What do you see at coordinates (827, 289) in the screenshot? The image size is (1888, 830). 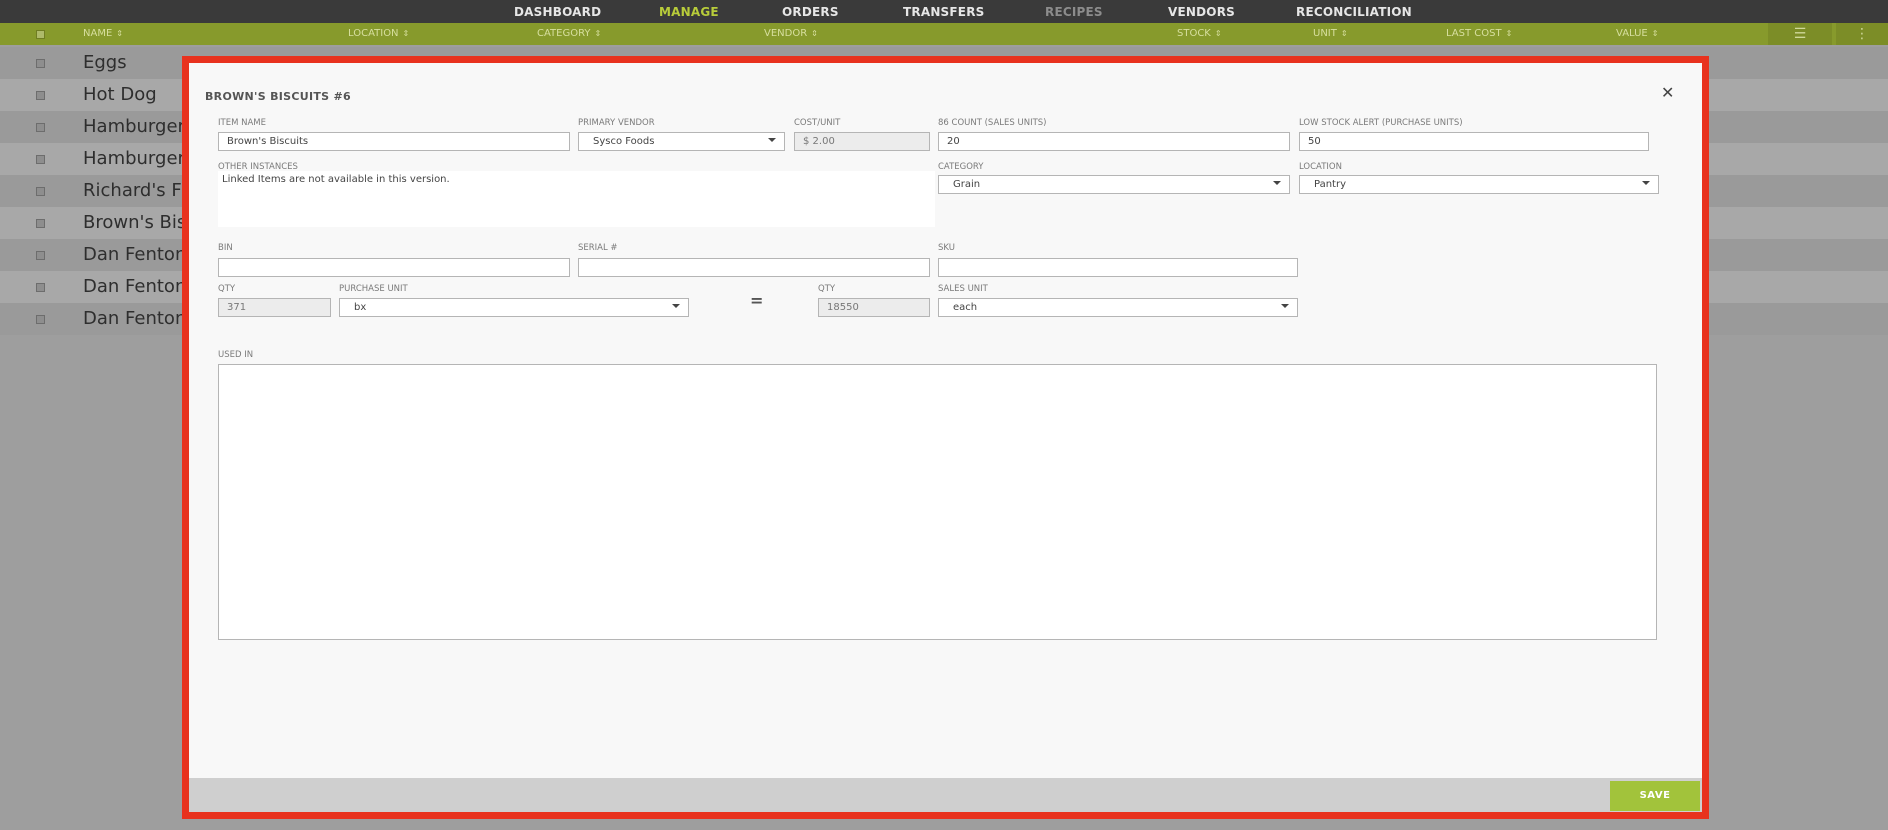 I see `qty2-label: QTY` at bounding box center [827, 289].